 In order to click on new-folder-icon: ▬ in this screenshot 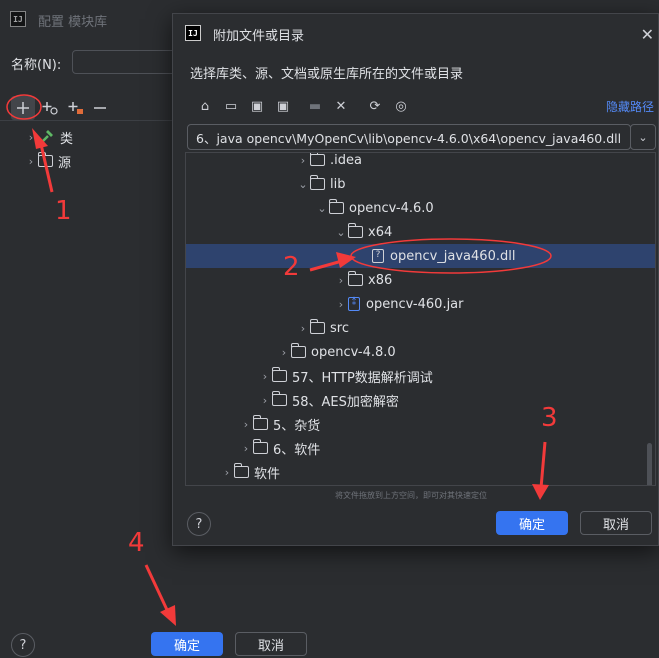, I will do `click(315, 106)`.